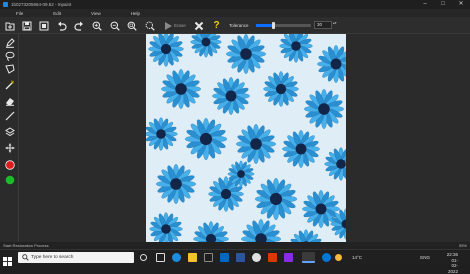 This screenshot has width=470, height=274. Describe the element at coordinates (326, 257) in the screenshot. I see `app-icon-blue` at that location.